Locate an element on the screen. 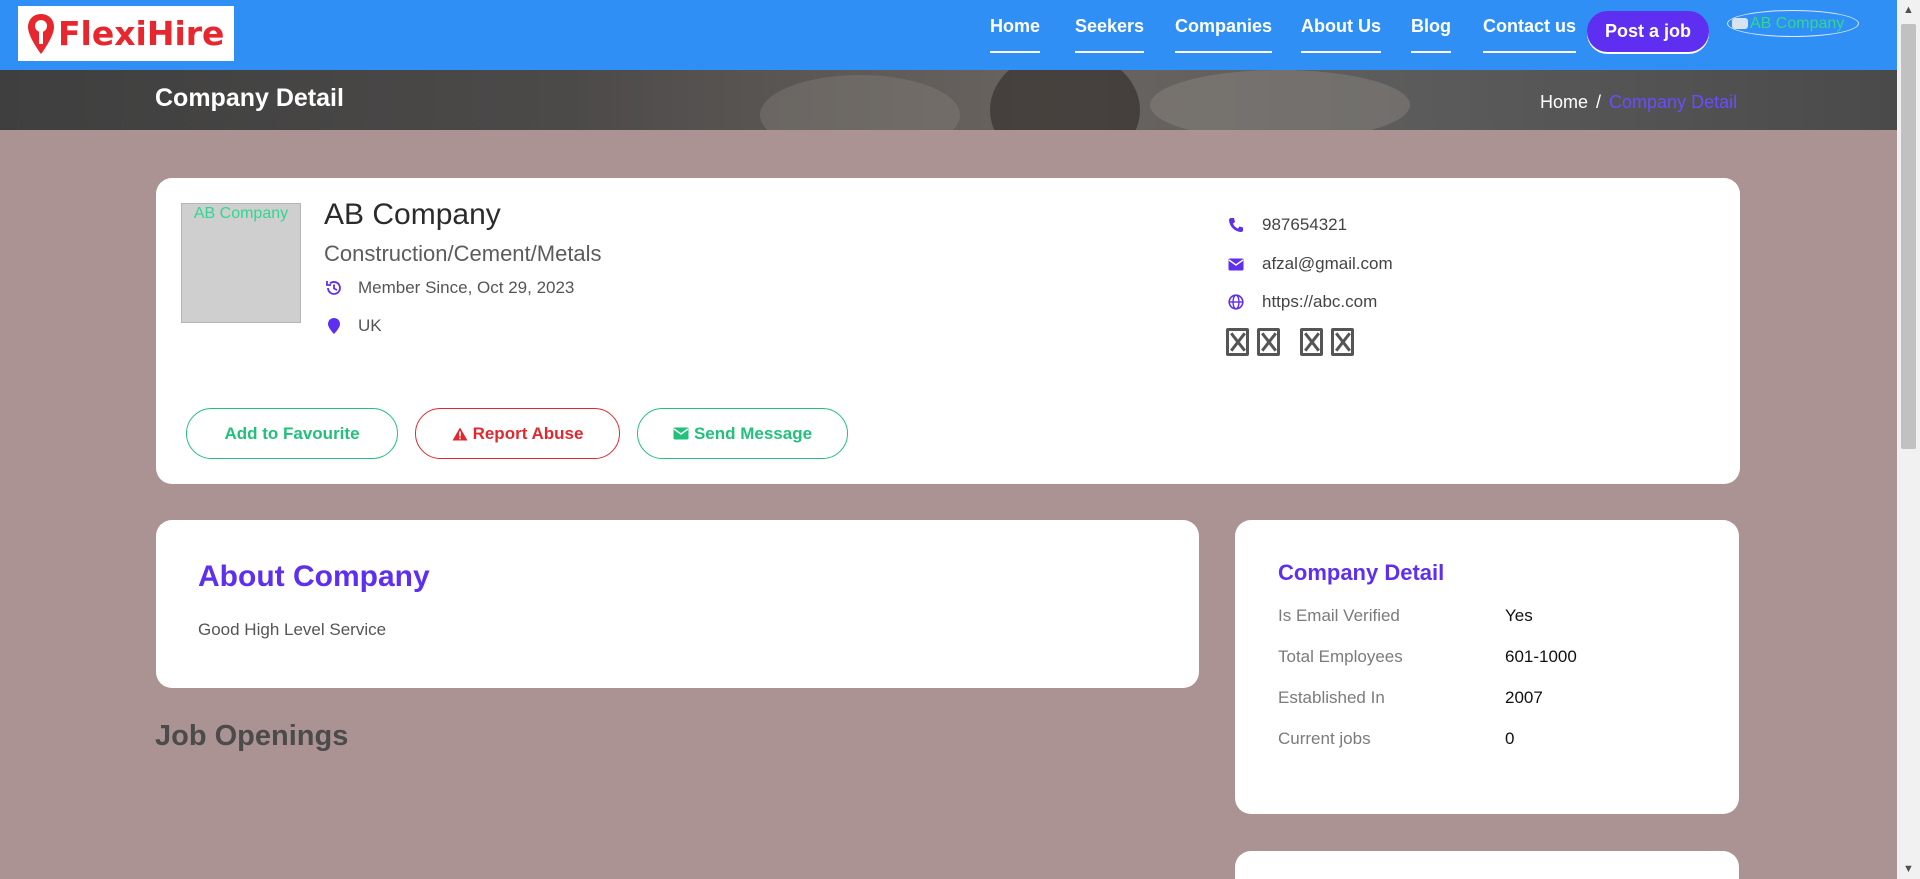 This screenshot has width=1920, height=879. report-abuse-button: Report Abuse is located at coordinates (517, 433).